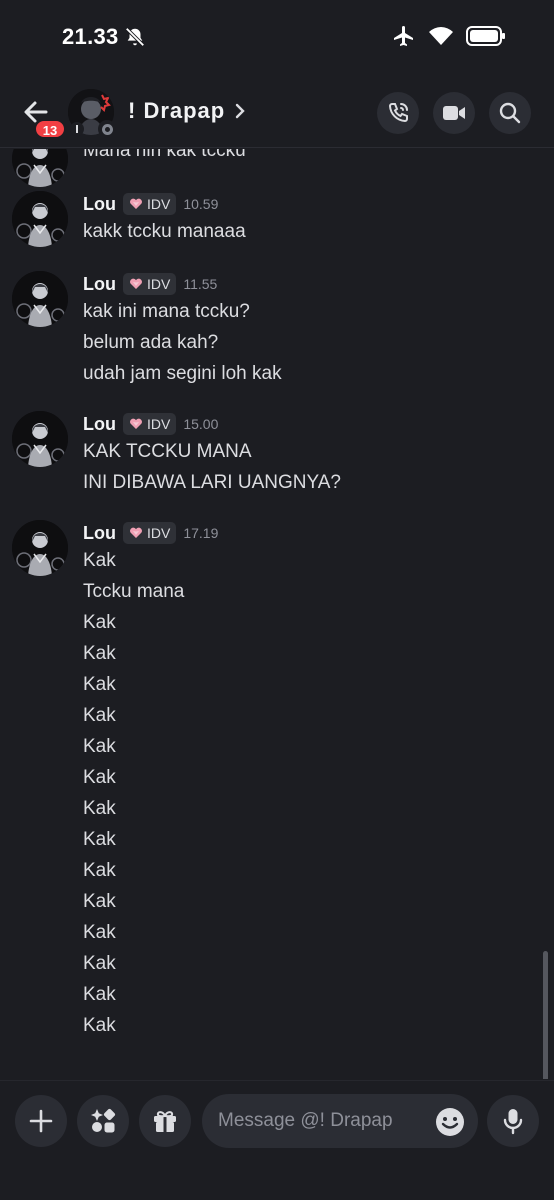 This screenshot has width=554, height=1200. What do you see at coordinates (277, 38) in the screenshot?
I see `status-bar: 21.33` at bounding box center [277, 38].